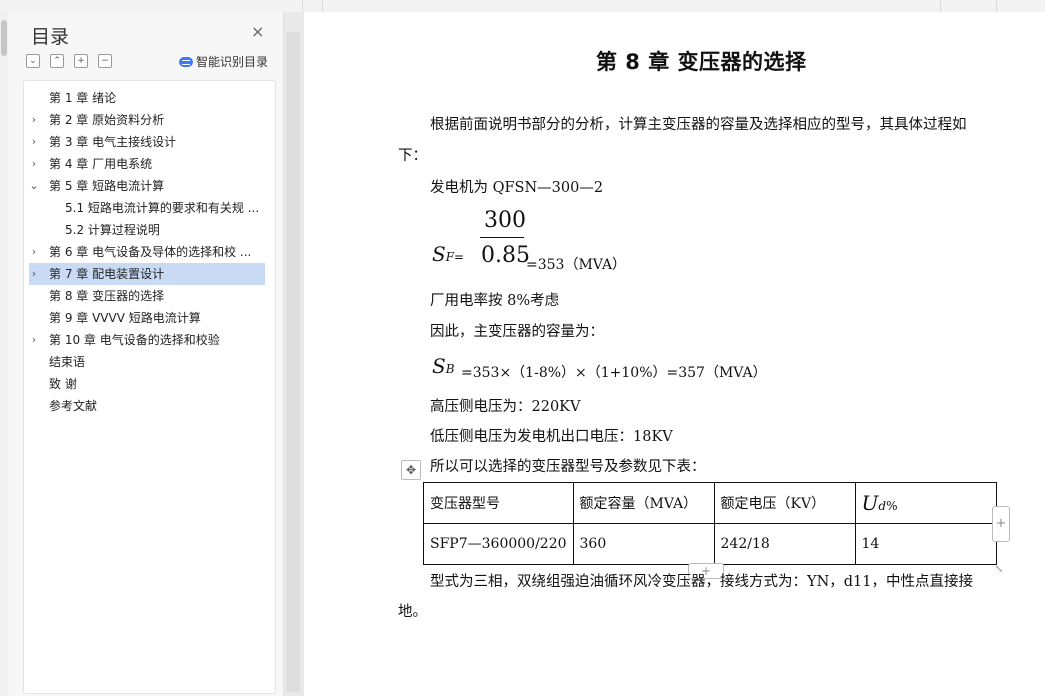 The image size is (1045, 696). Describe the element at coordinates (784, 503) in the screenshot. I see `header-cell: 额定电压（KV）` at that location.